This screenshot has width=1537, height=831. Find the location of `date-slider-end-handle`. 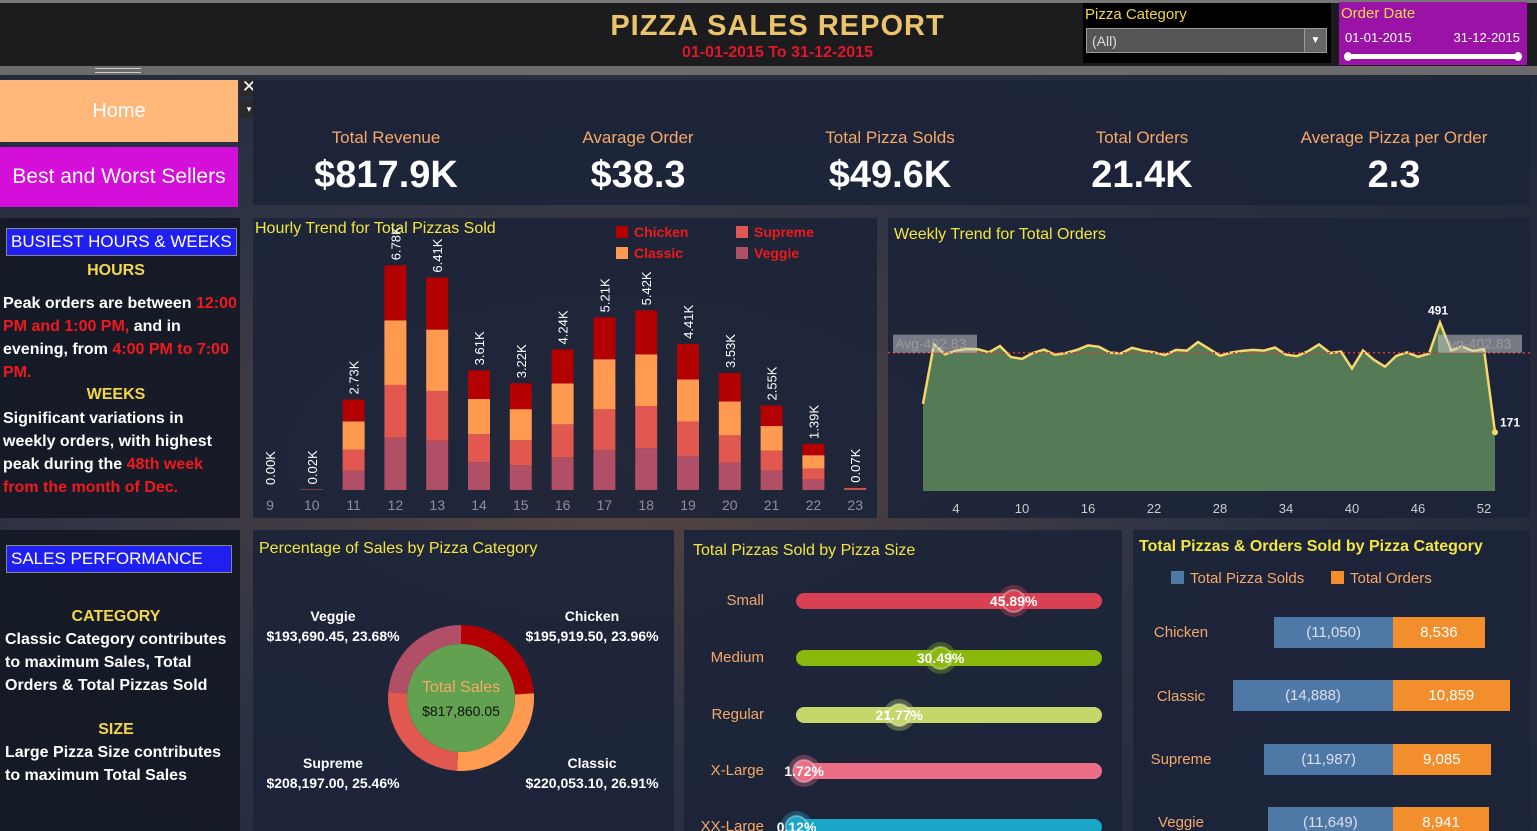

date-slider-end-handle is located at coordinates (1518, 56).